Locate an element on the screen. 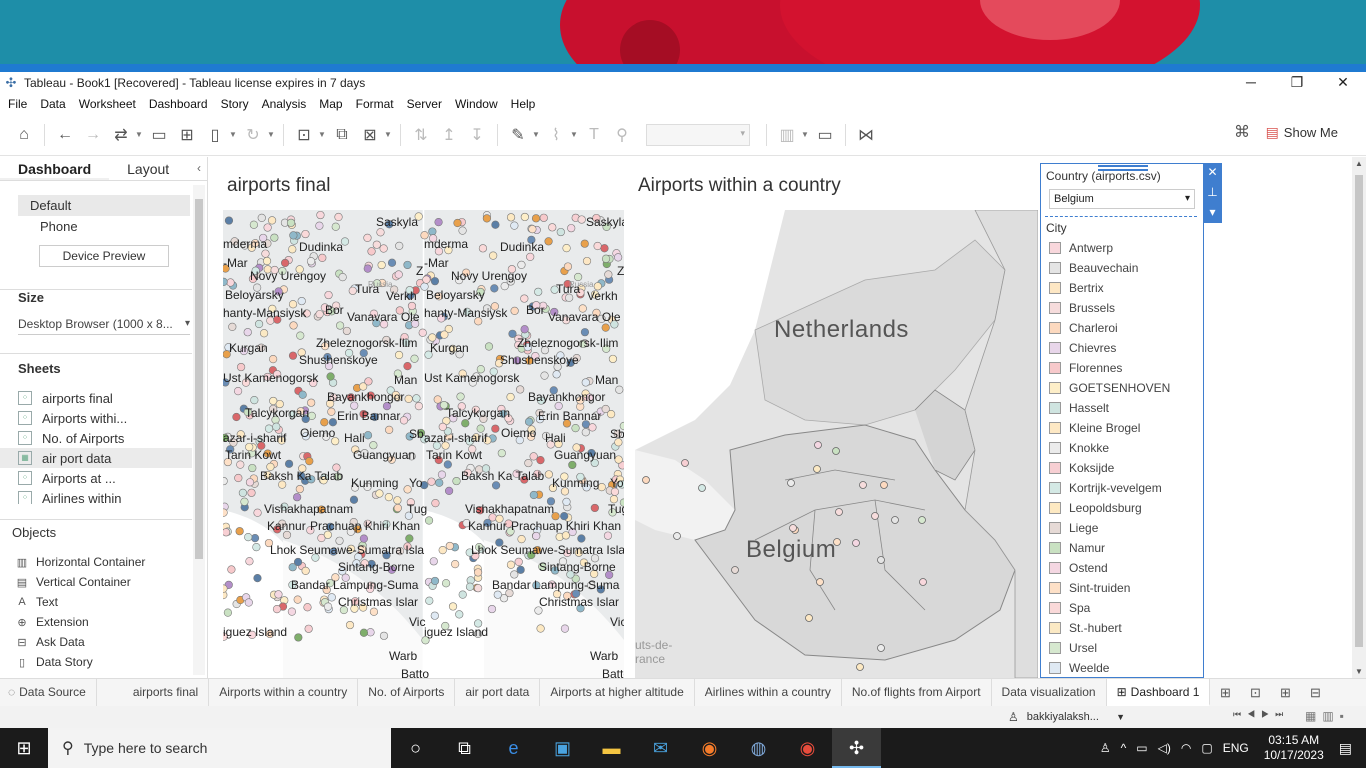  presentation-mode-icon: ▭ is located at coordinates (825, 135).